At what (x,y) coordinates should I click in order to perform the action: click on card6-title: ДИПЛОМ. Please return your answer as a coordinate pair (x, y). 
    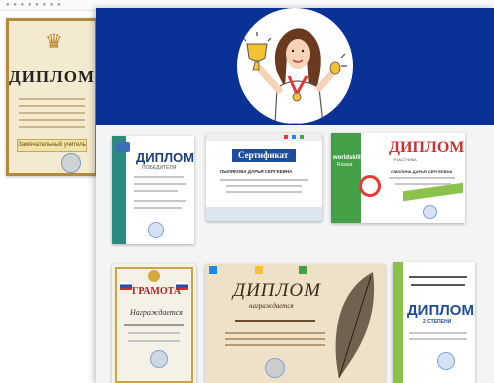
    Looking at the image, I should click on (440, 310).